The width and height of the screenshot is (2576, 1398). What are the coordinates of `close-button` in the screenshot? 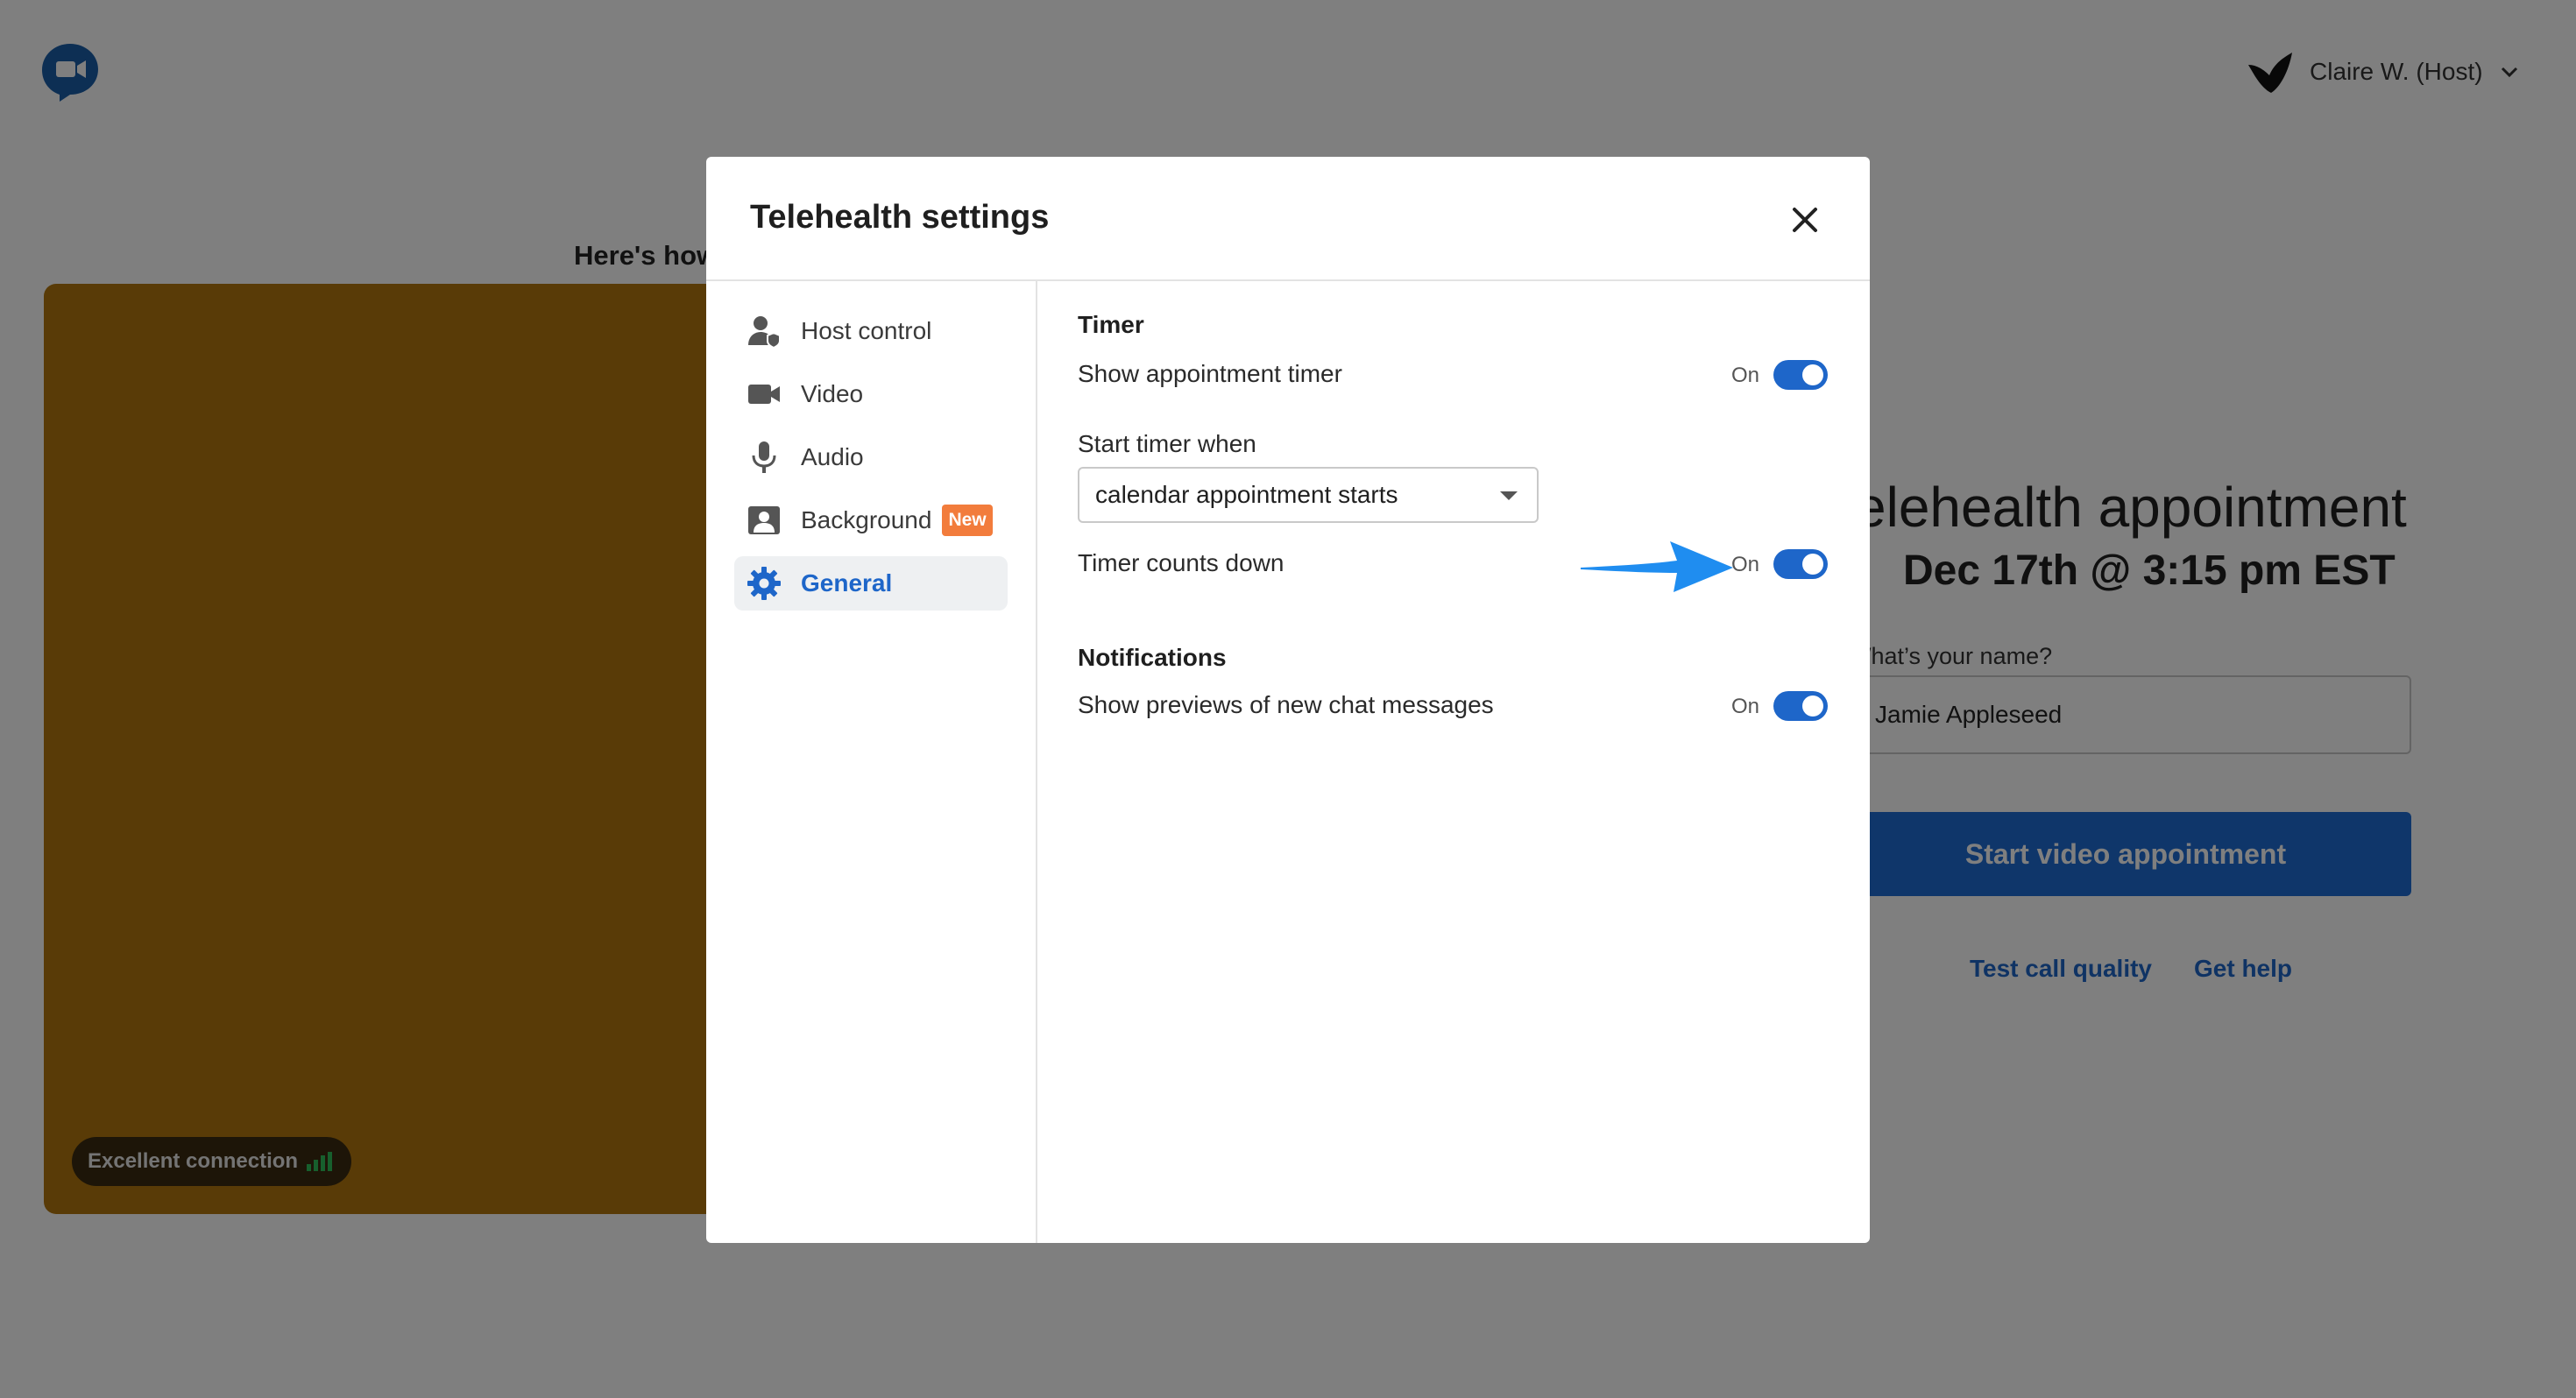 It's located at (1805, 220).